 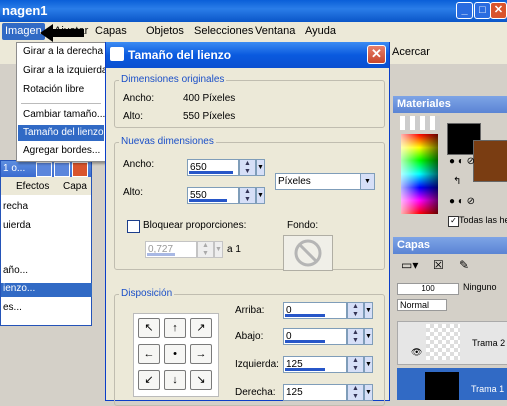 What do you see at coordinates (205, 249) in the screenshot?
I see `ratio-spinner: ▲ ▼` at bounding box center [205, 249].